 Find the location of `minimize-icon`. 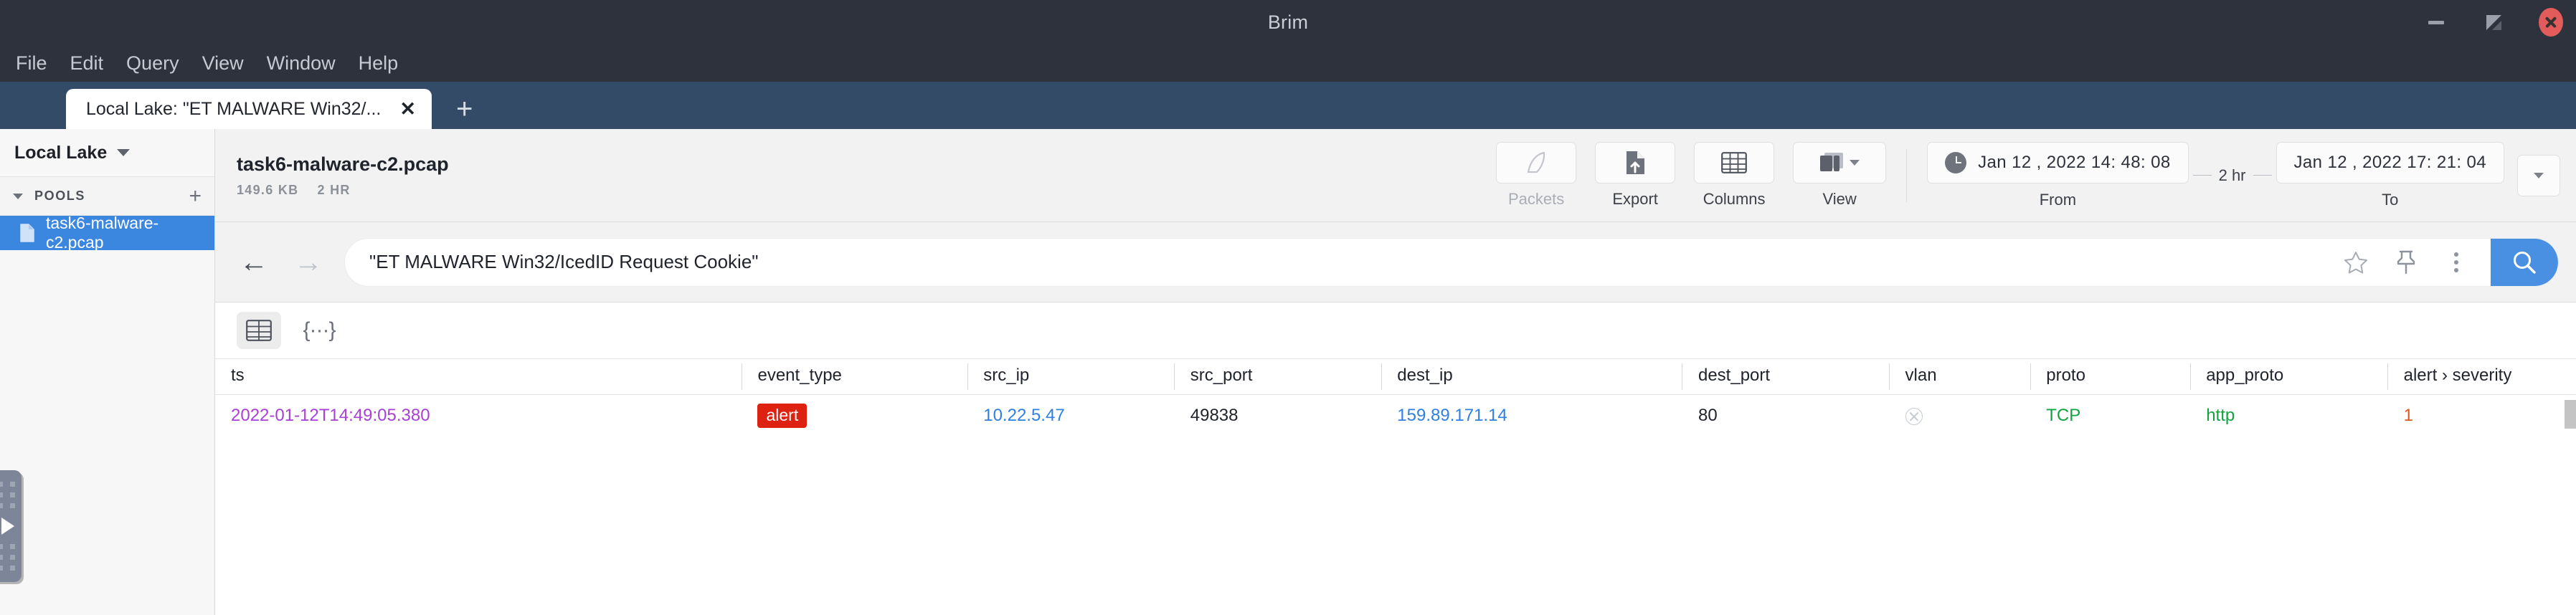

minimize-icon is located at coordinates (2436, 22).